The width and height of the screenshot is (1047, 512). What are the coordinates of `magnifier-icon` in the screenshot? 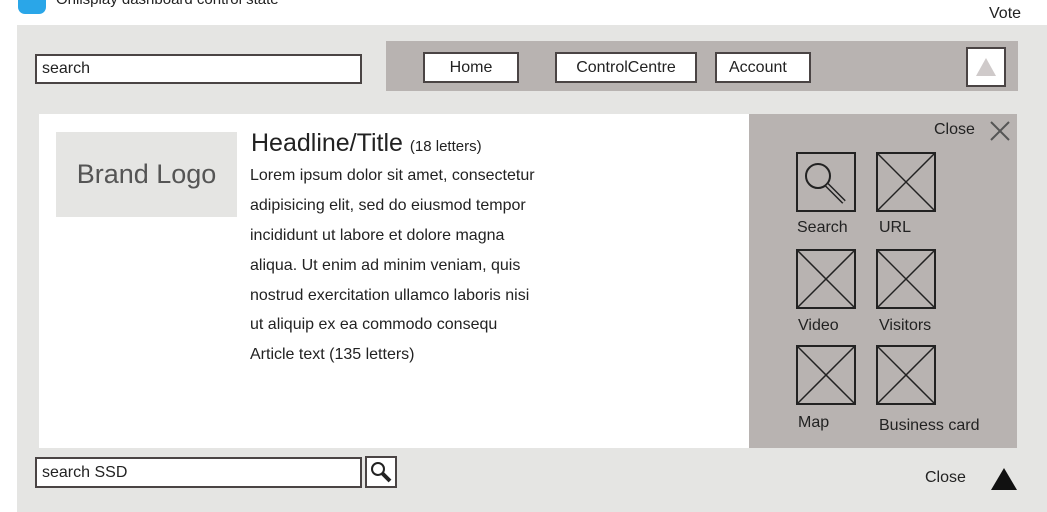 It's located at (826, 182).